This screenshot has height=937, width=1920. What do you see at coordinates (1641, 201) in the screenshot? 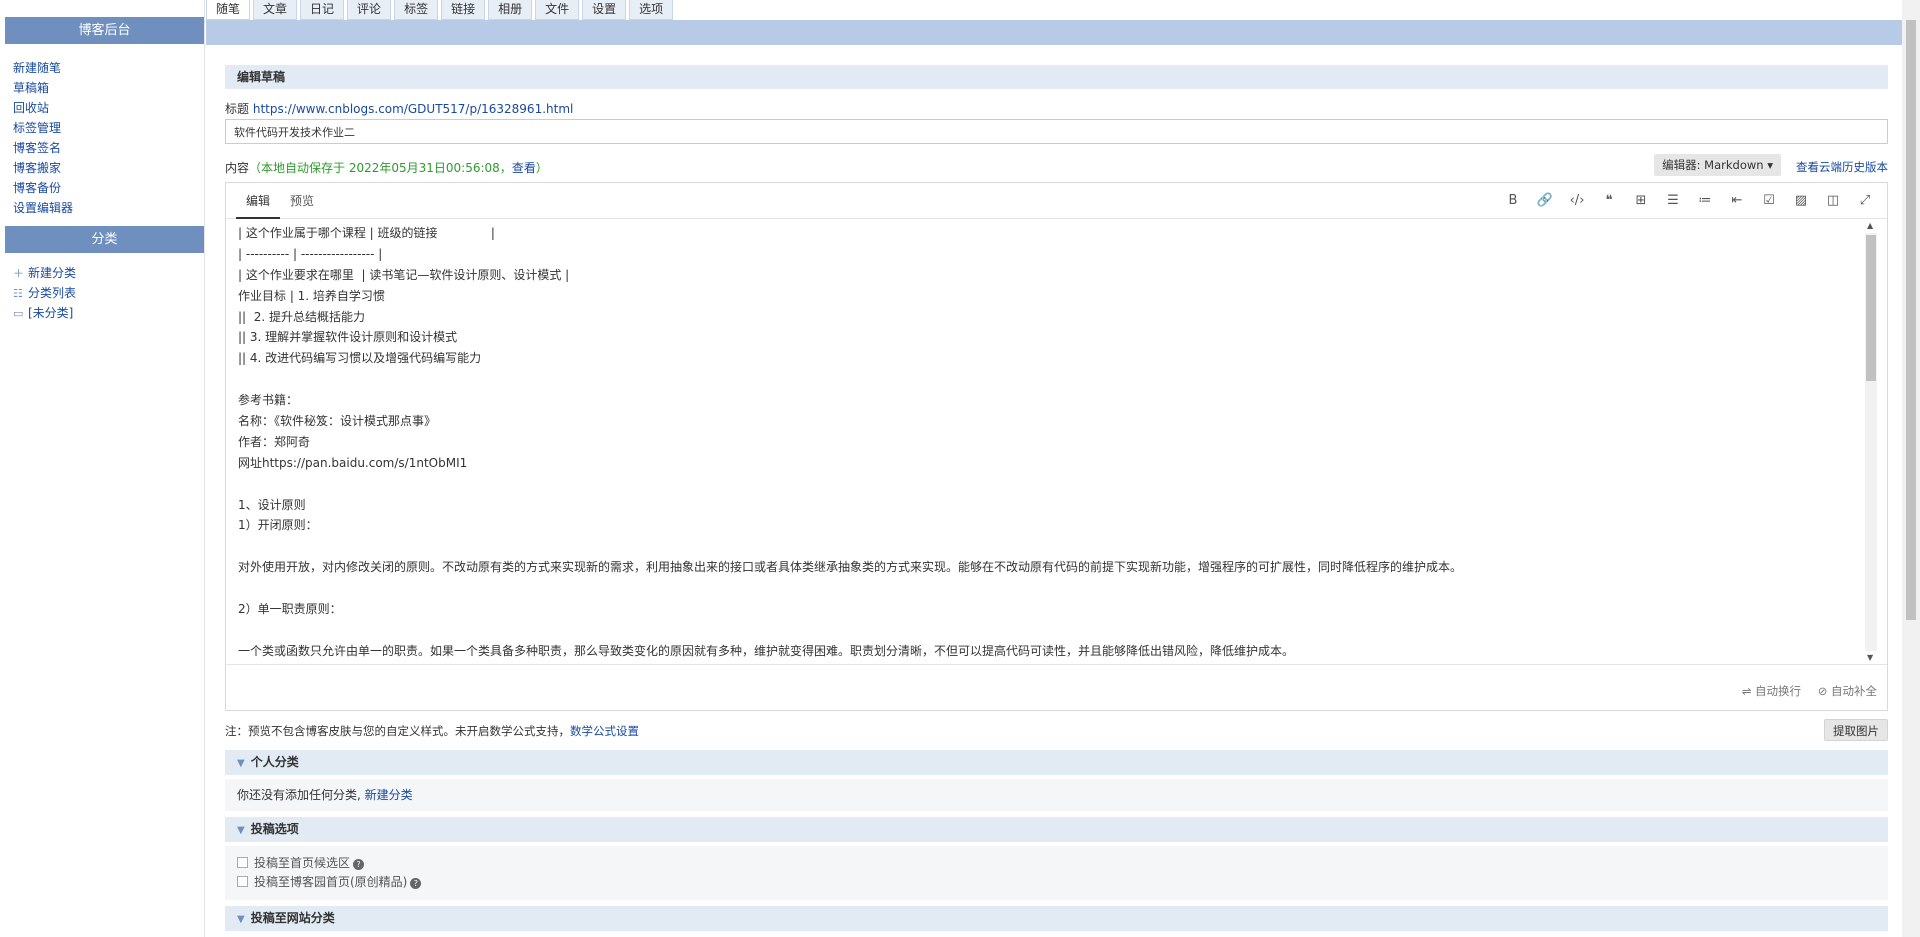
I see `table-icon: ⊞` at bounding box center [1641, 201].